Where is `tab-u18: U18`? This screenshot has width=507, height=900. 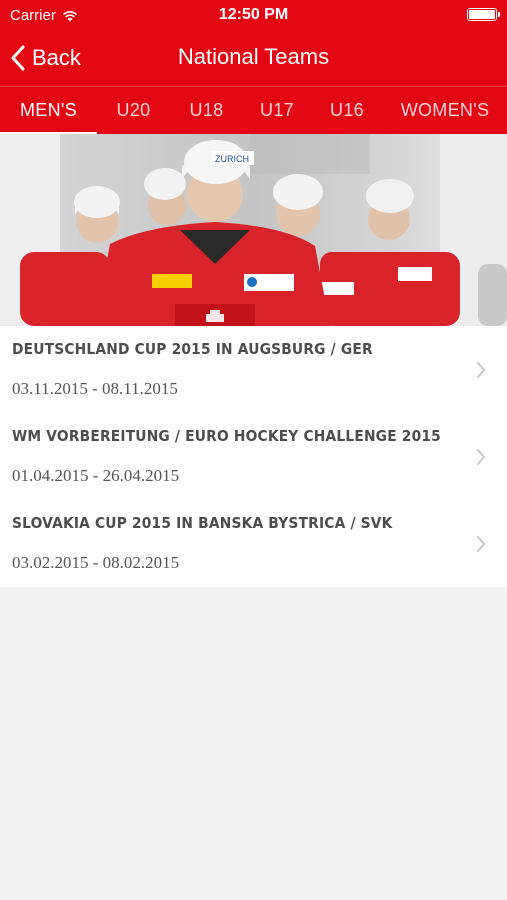
tab-u18: U18 is located at coordinates (206, 110).